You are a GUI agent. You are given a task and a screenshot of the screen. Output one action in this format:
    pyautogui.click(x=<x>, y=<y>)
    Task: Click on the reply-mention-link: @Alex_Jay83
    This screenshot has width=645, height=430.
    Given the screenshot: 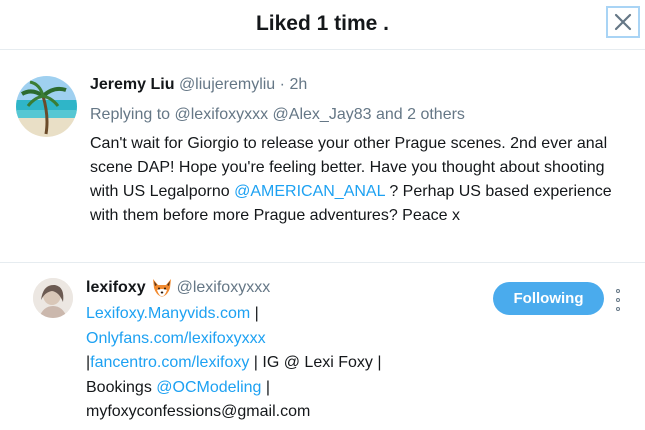 What is the action you would take?
    pyautogui.click(x=322, y=114)
    